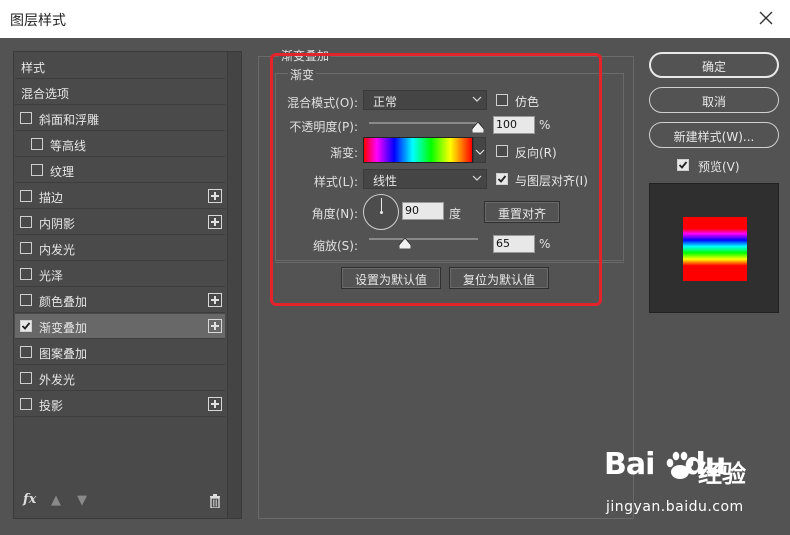 This screenshot has width=790, height=535. What do you see at coordinates (302, 74) in the screenshot?
I see `group-title: 渐变` at bounding box center [302, 74].